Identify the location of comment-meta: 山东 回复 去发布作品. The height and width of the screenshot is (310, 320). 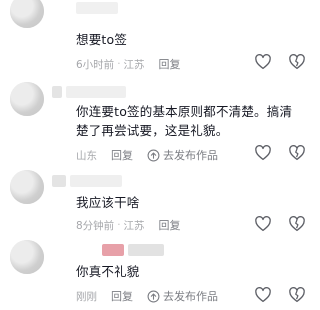
(147, 155).